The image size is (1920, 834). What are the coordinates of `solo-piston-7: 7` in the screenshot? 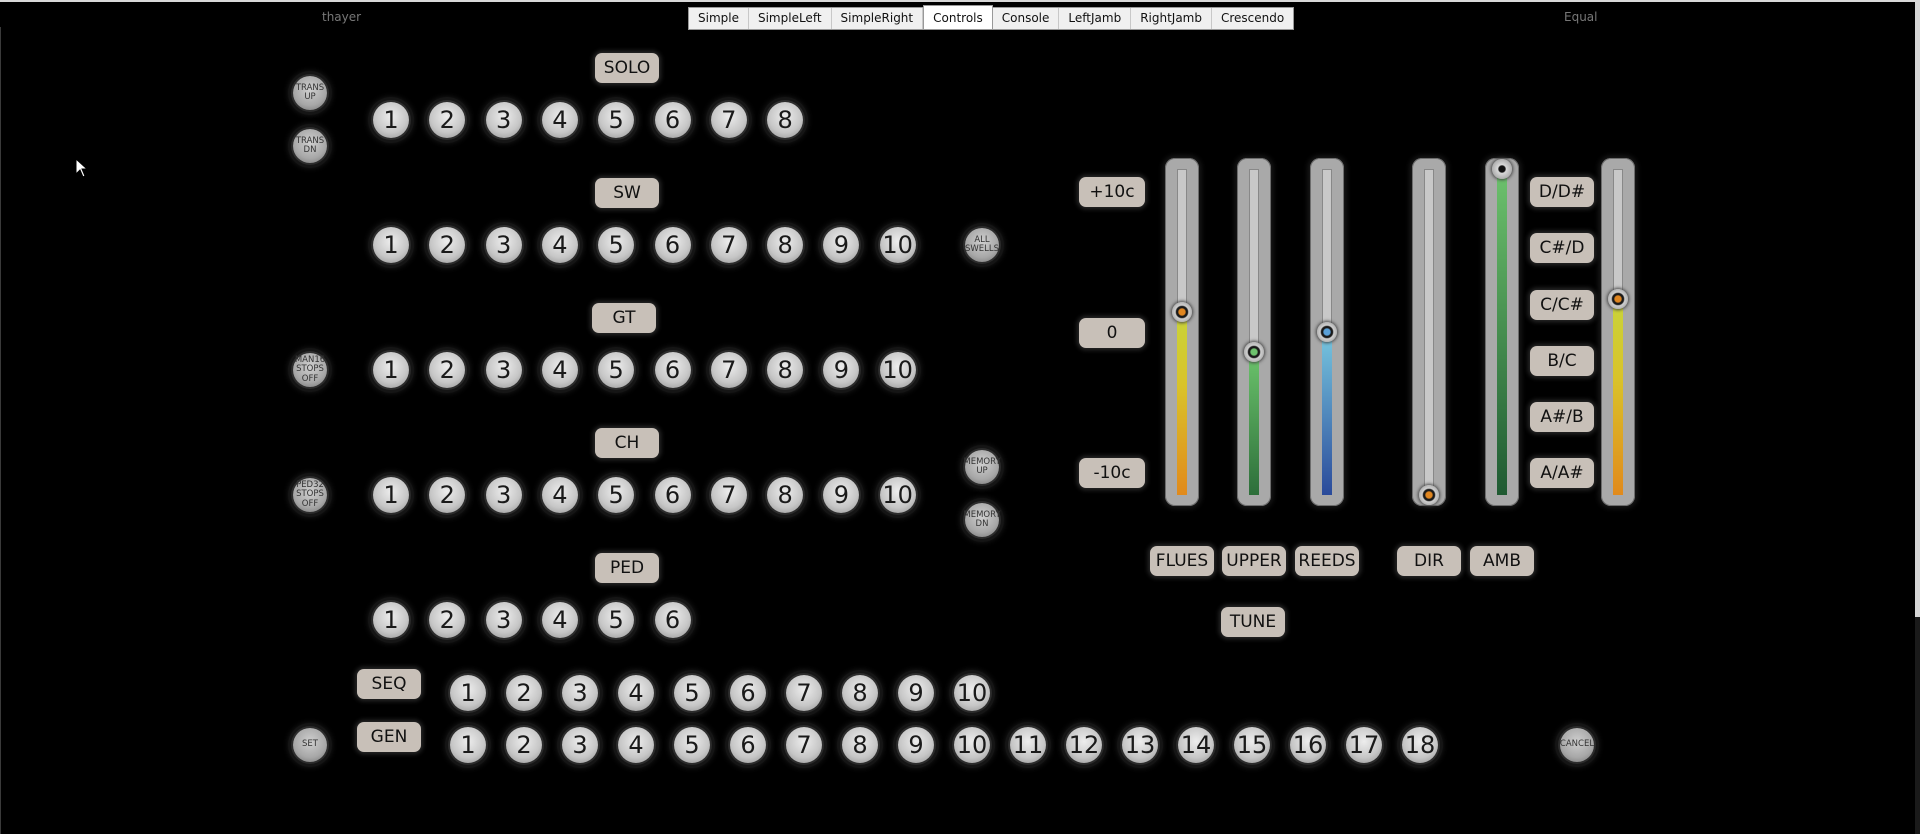 It's located at (728, 120).